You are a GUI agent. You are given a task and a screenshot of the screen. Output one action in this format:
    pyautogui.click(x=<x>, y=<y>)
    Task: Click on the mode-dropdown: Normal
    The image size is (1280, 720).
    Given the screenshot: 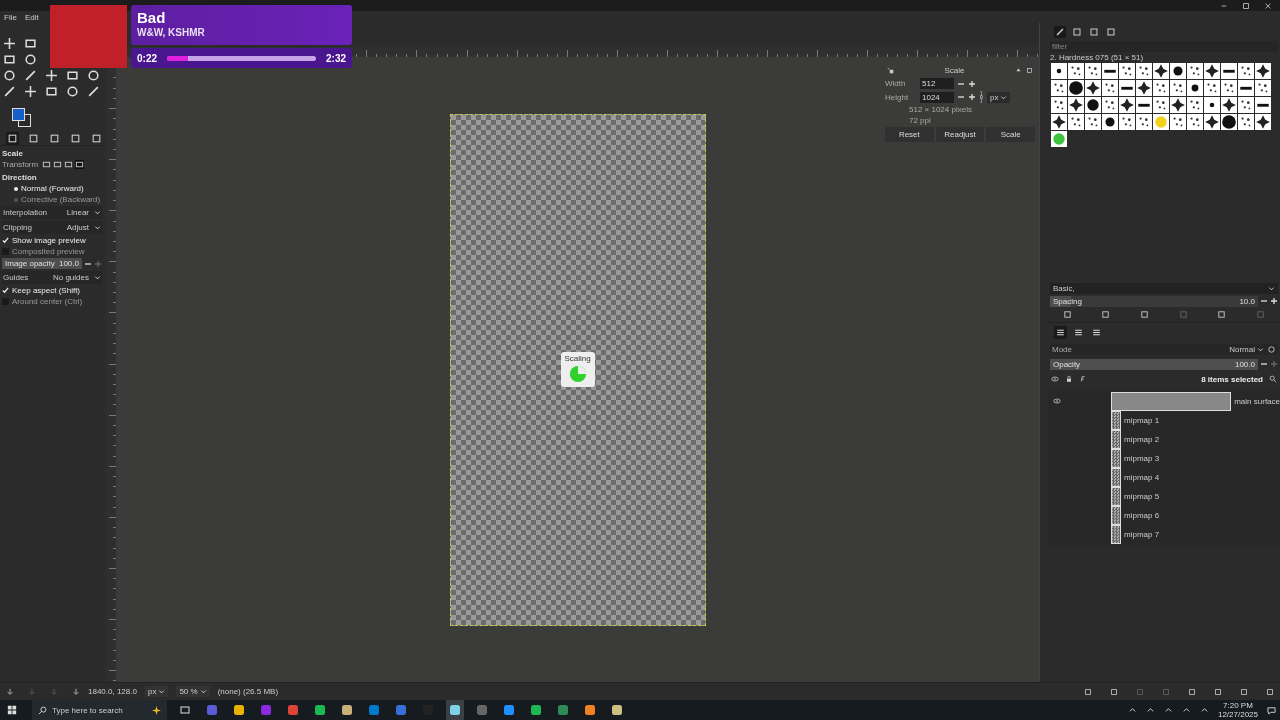 What is the action you would take?
    pyautogui.click(x=1246, y=349)
    